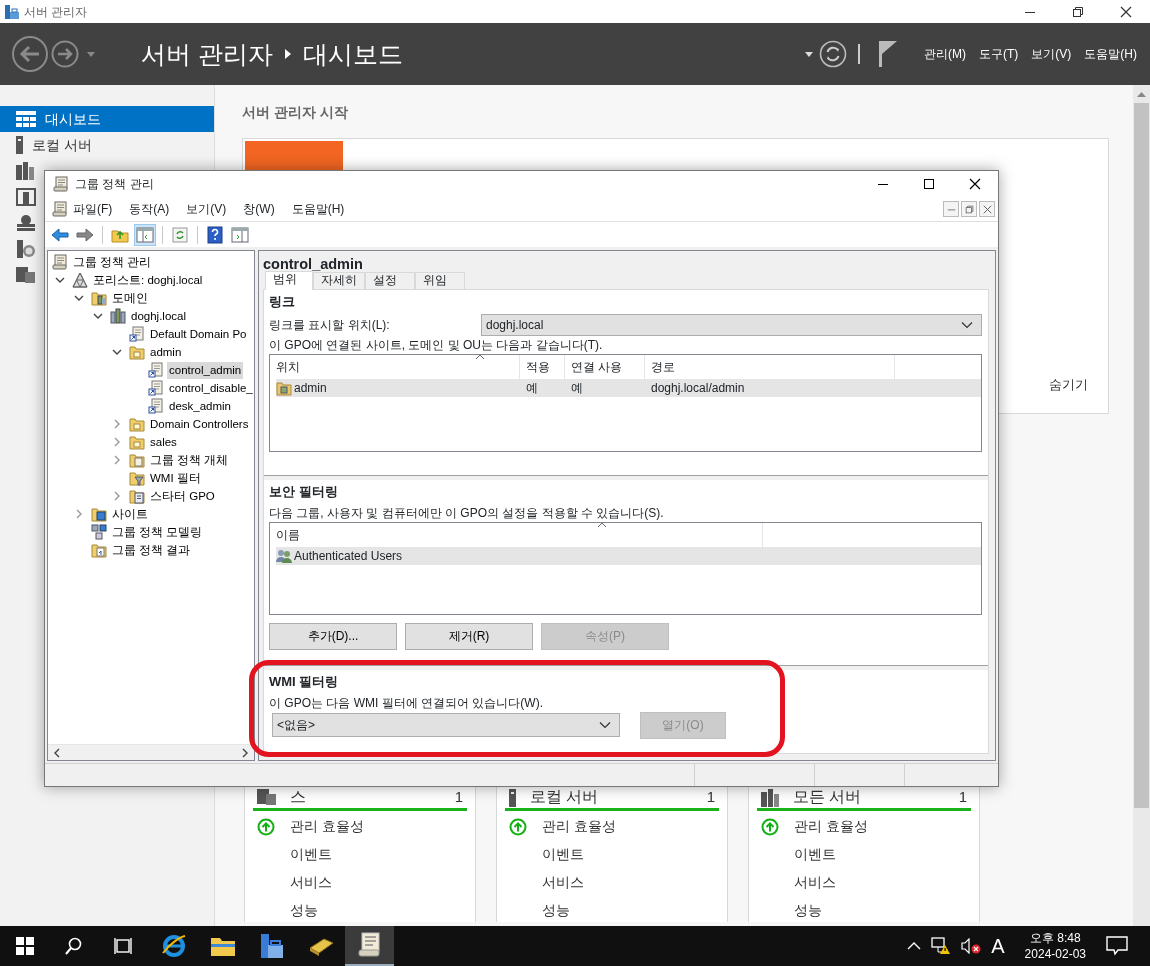 This screenshot has width=1150, height=966. What do you see at coordinates (440, 280) in the screenshot?
I see `tab: 위임` at bounding box center [440, 280].